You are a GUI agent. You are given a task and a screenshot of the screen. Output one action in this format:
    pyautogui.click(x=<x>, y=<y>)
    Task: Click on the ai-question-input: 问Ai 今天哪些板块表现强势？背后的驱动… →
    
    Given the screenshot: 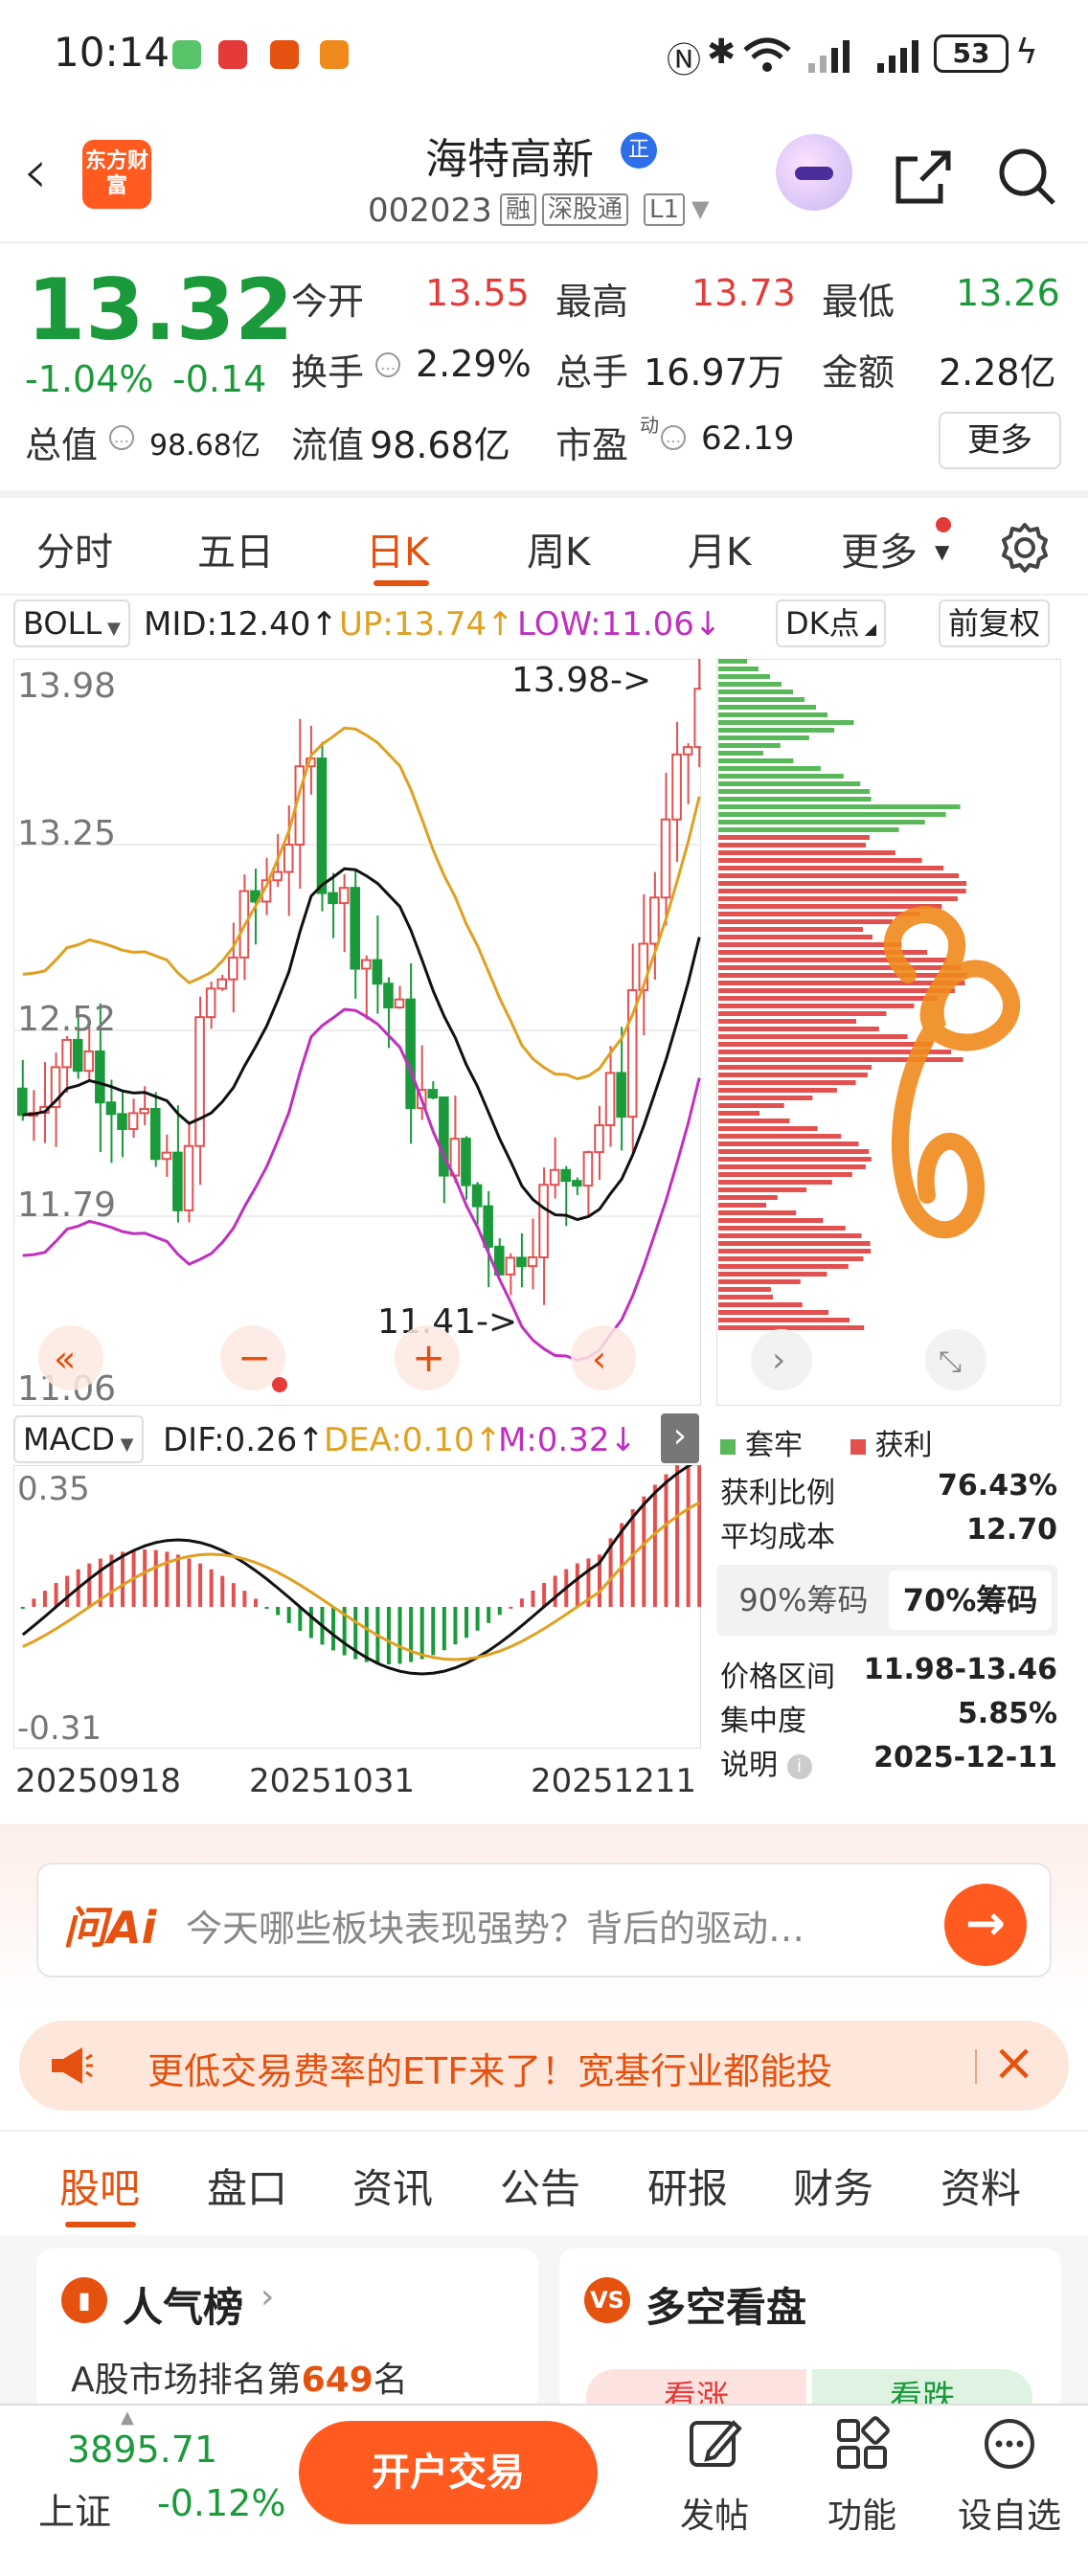 What is the action you would take?
    pyautogui.click(x=544, y=1920)
    